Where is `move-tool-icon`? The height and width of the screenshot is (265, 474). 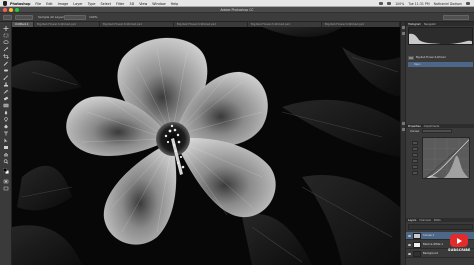
move-tool-icon is located at coordinates (6, 28).